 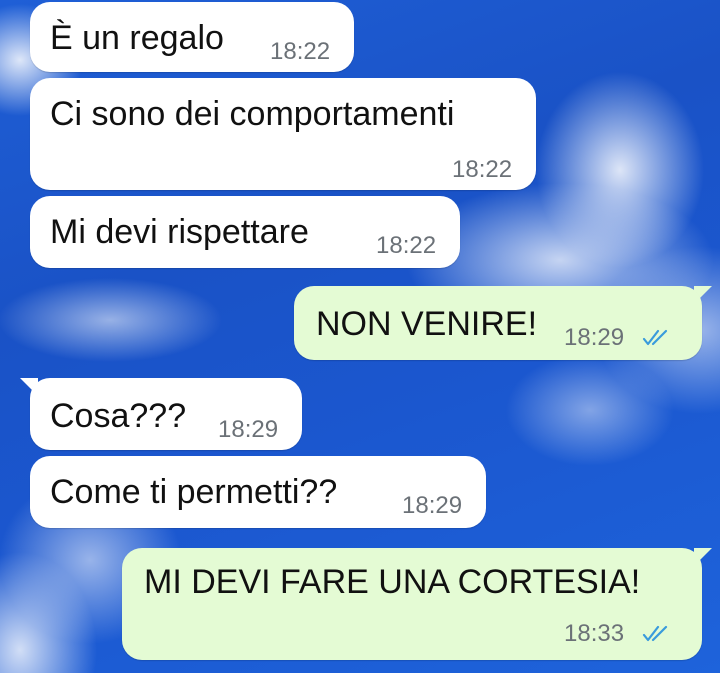 What do you see at coordinates (118, 416) in the screenshot?
I see `message-text: Cosa???` at bounding box center [118, 416].